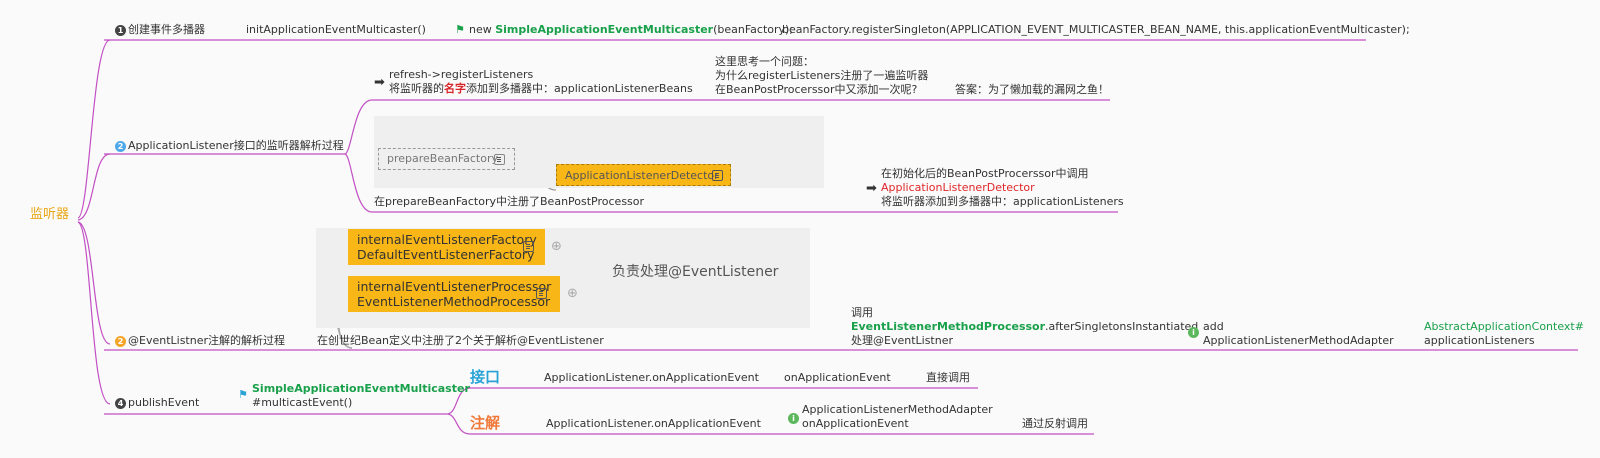  I want to click on interface-keyword: 接口, so click(485, 377).